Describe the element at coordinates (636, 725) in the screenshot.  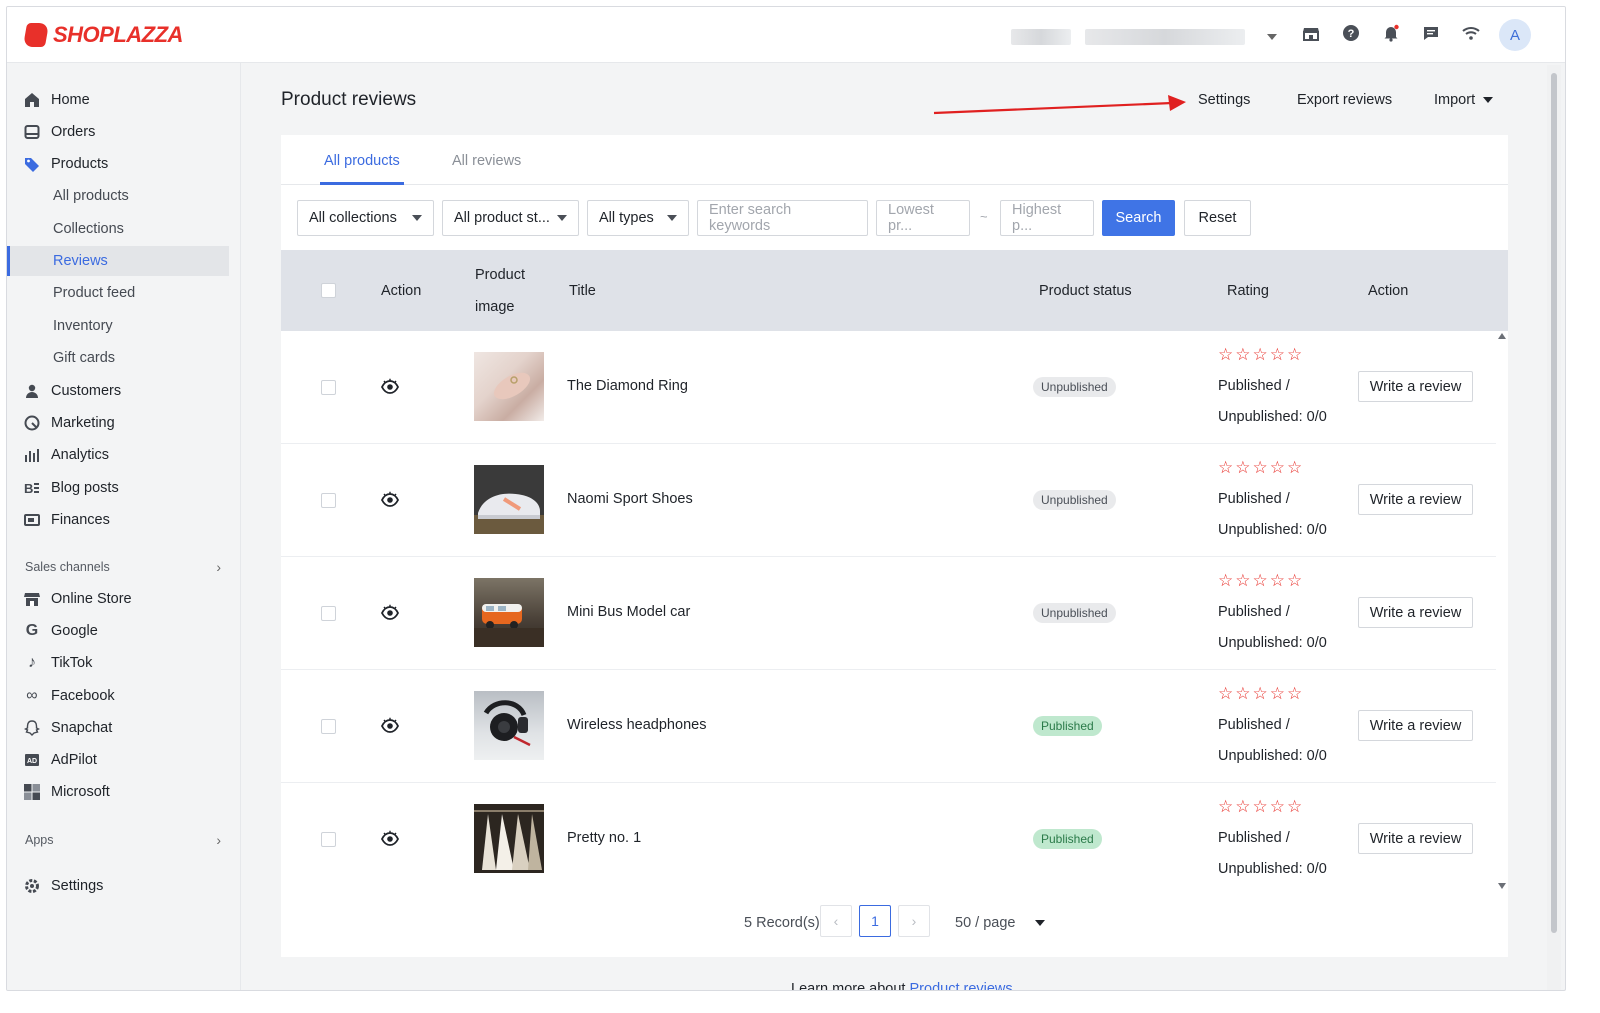
I see `product-title: Wireless headphones` at that location.